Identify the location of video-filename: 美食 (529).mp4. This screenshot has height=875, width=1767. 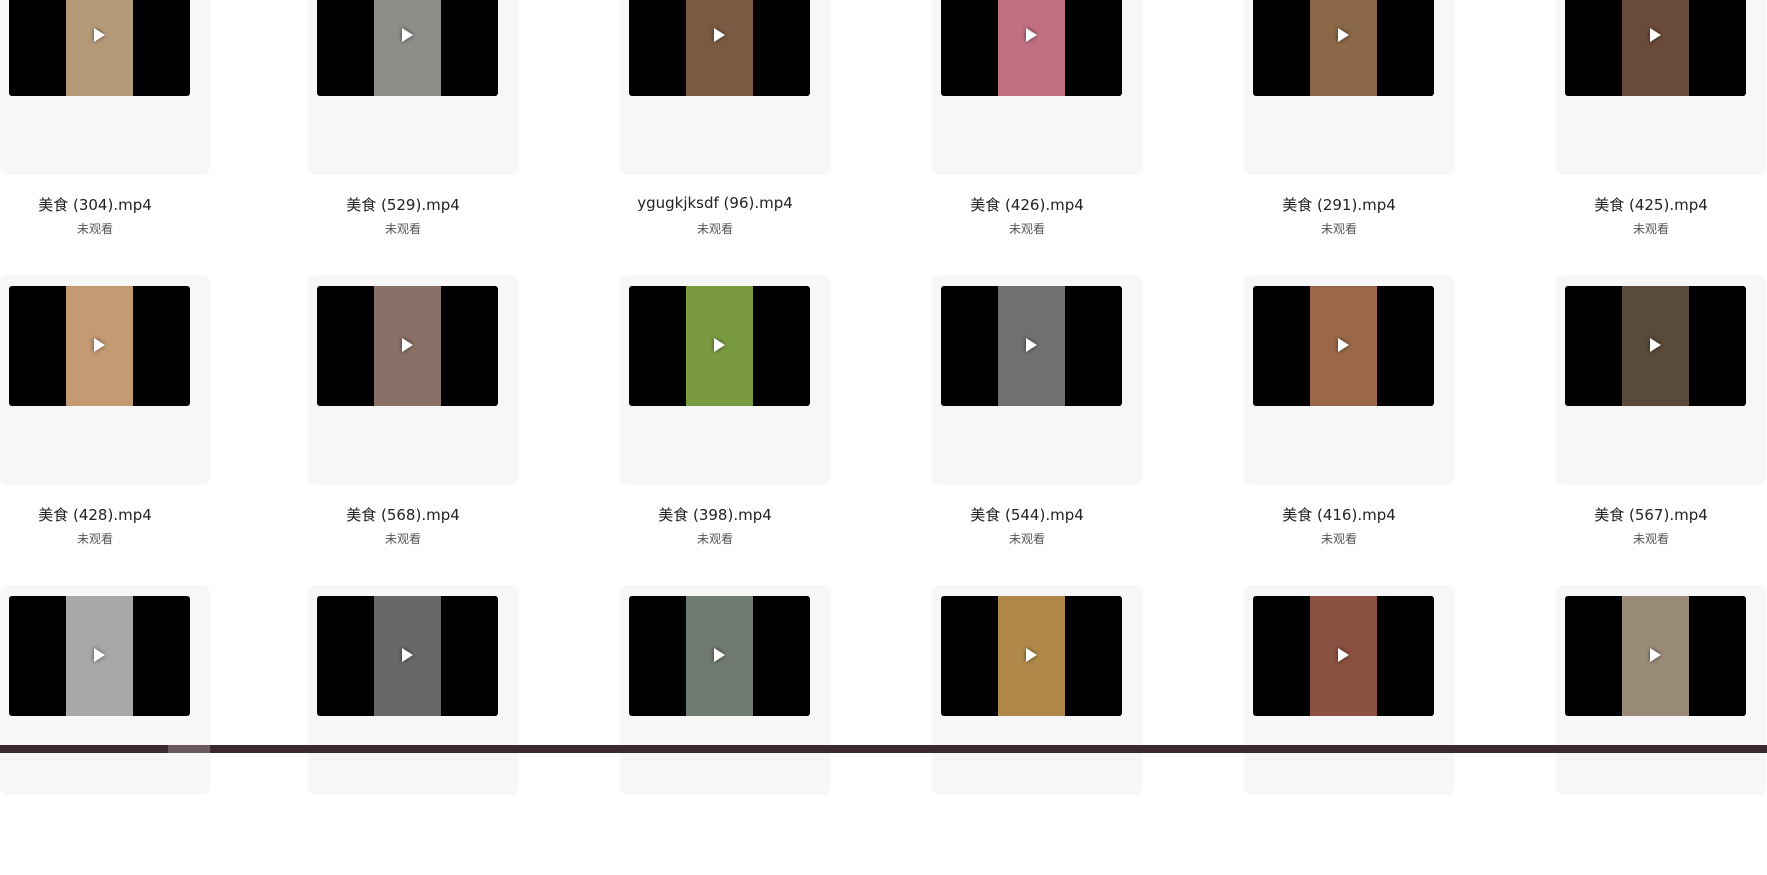
(403, 204).